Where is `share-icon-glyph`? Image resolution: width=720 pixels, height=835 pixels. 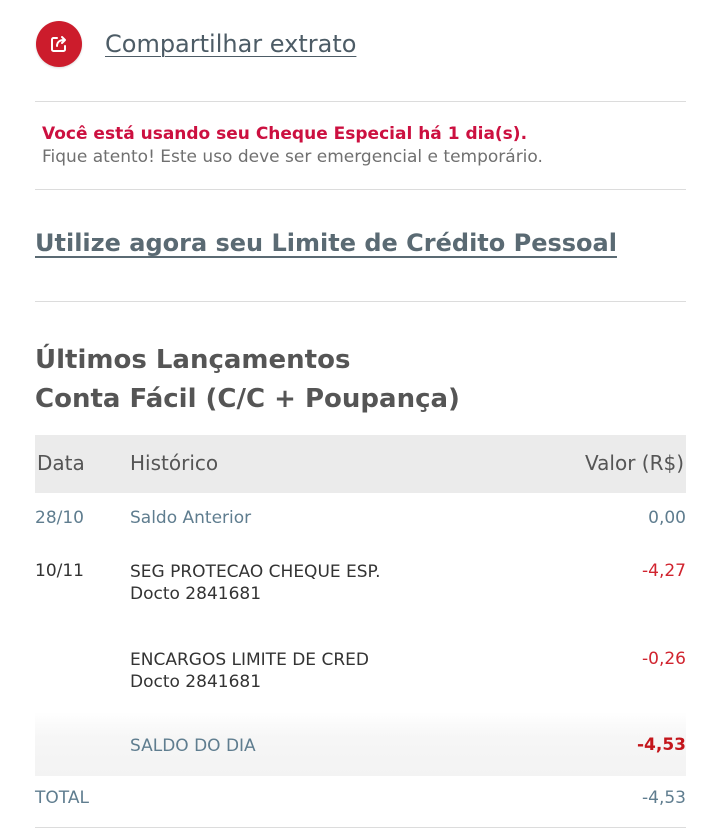 share-icon-glyph is located at coordinates (58, 44).